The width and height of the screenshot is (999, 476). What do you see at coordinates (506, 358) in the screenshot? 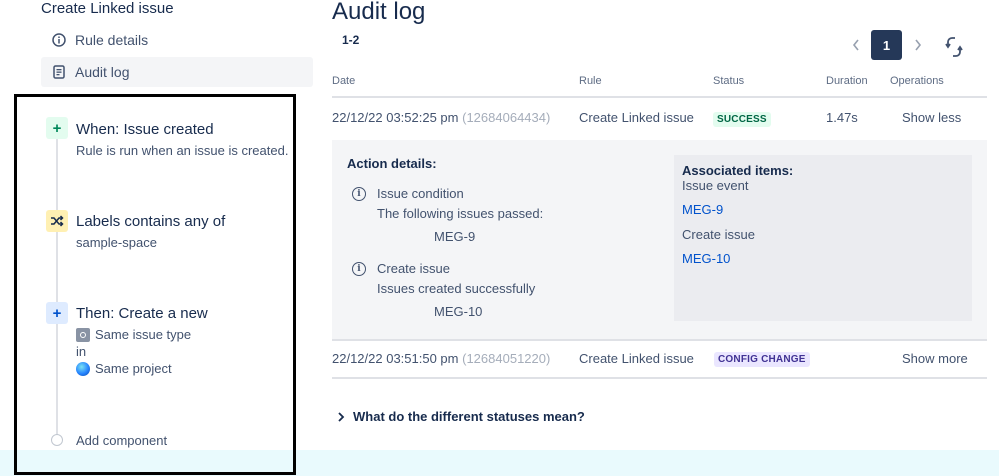
I see `row-id: (12684051220)` at bounding box center [506, 358].